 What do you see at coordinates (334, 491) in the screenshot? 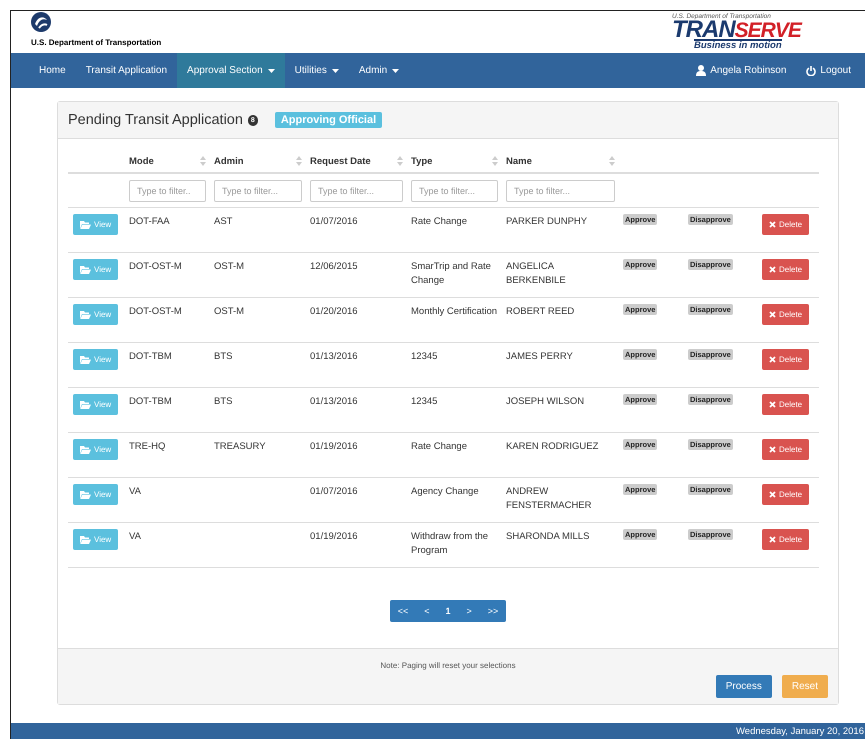
I see `table-cell: 01/07/2016` at bounding box center [334, 491].